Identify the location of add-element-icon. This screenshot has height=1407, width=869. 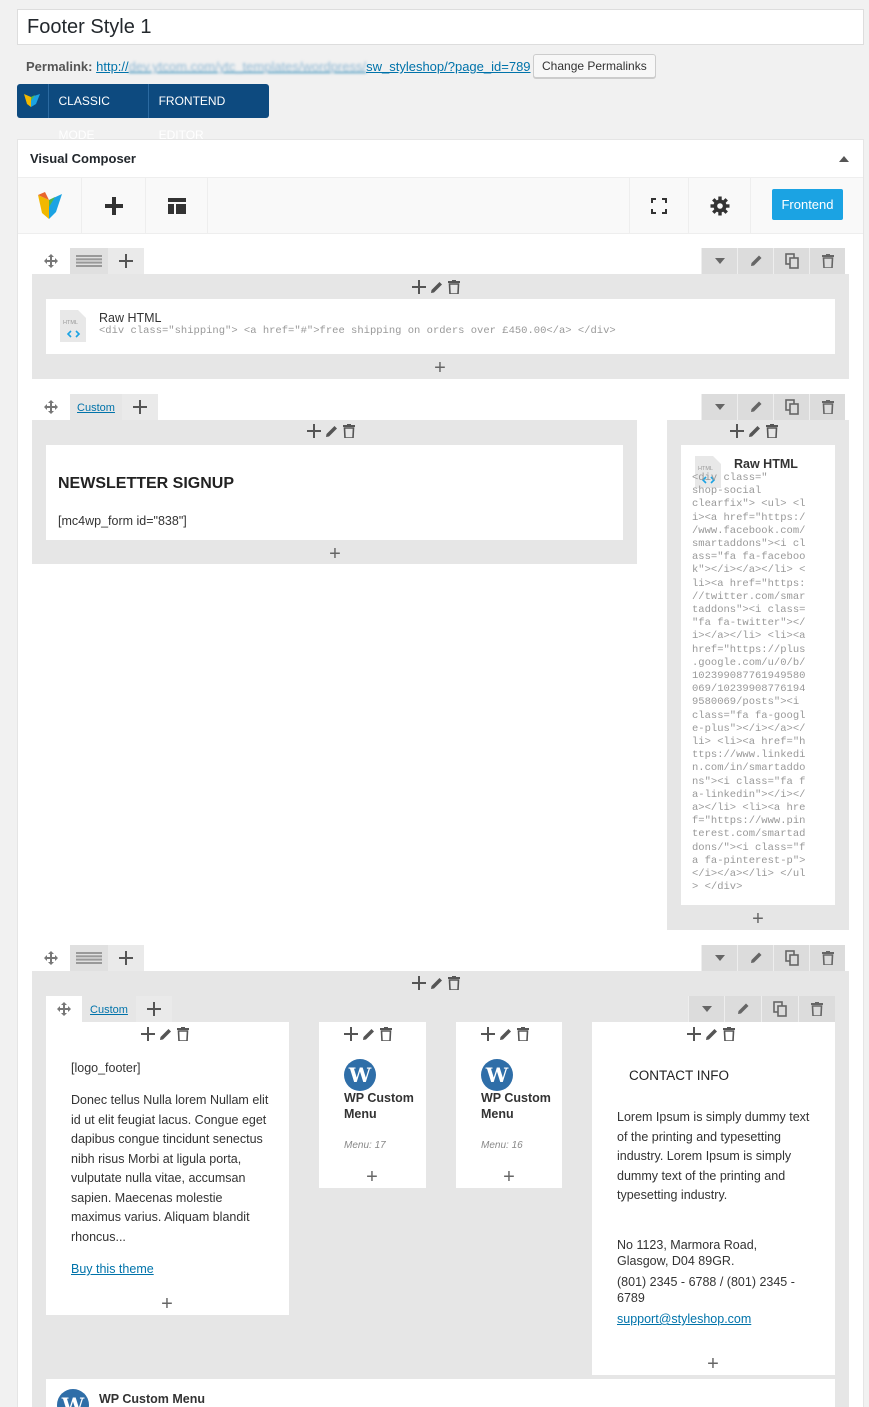
(114, 206).